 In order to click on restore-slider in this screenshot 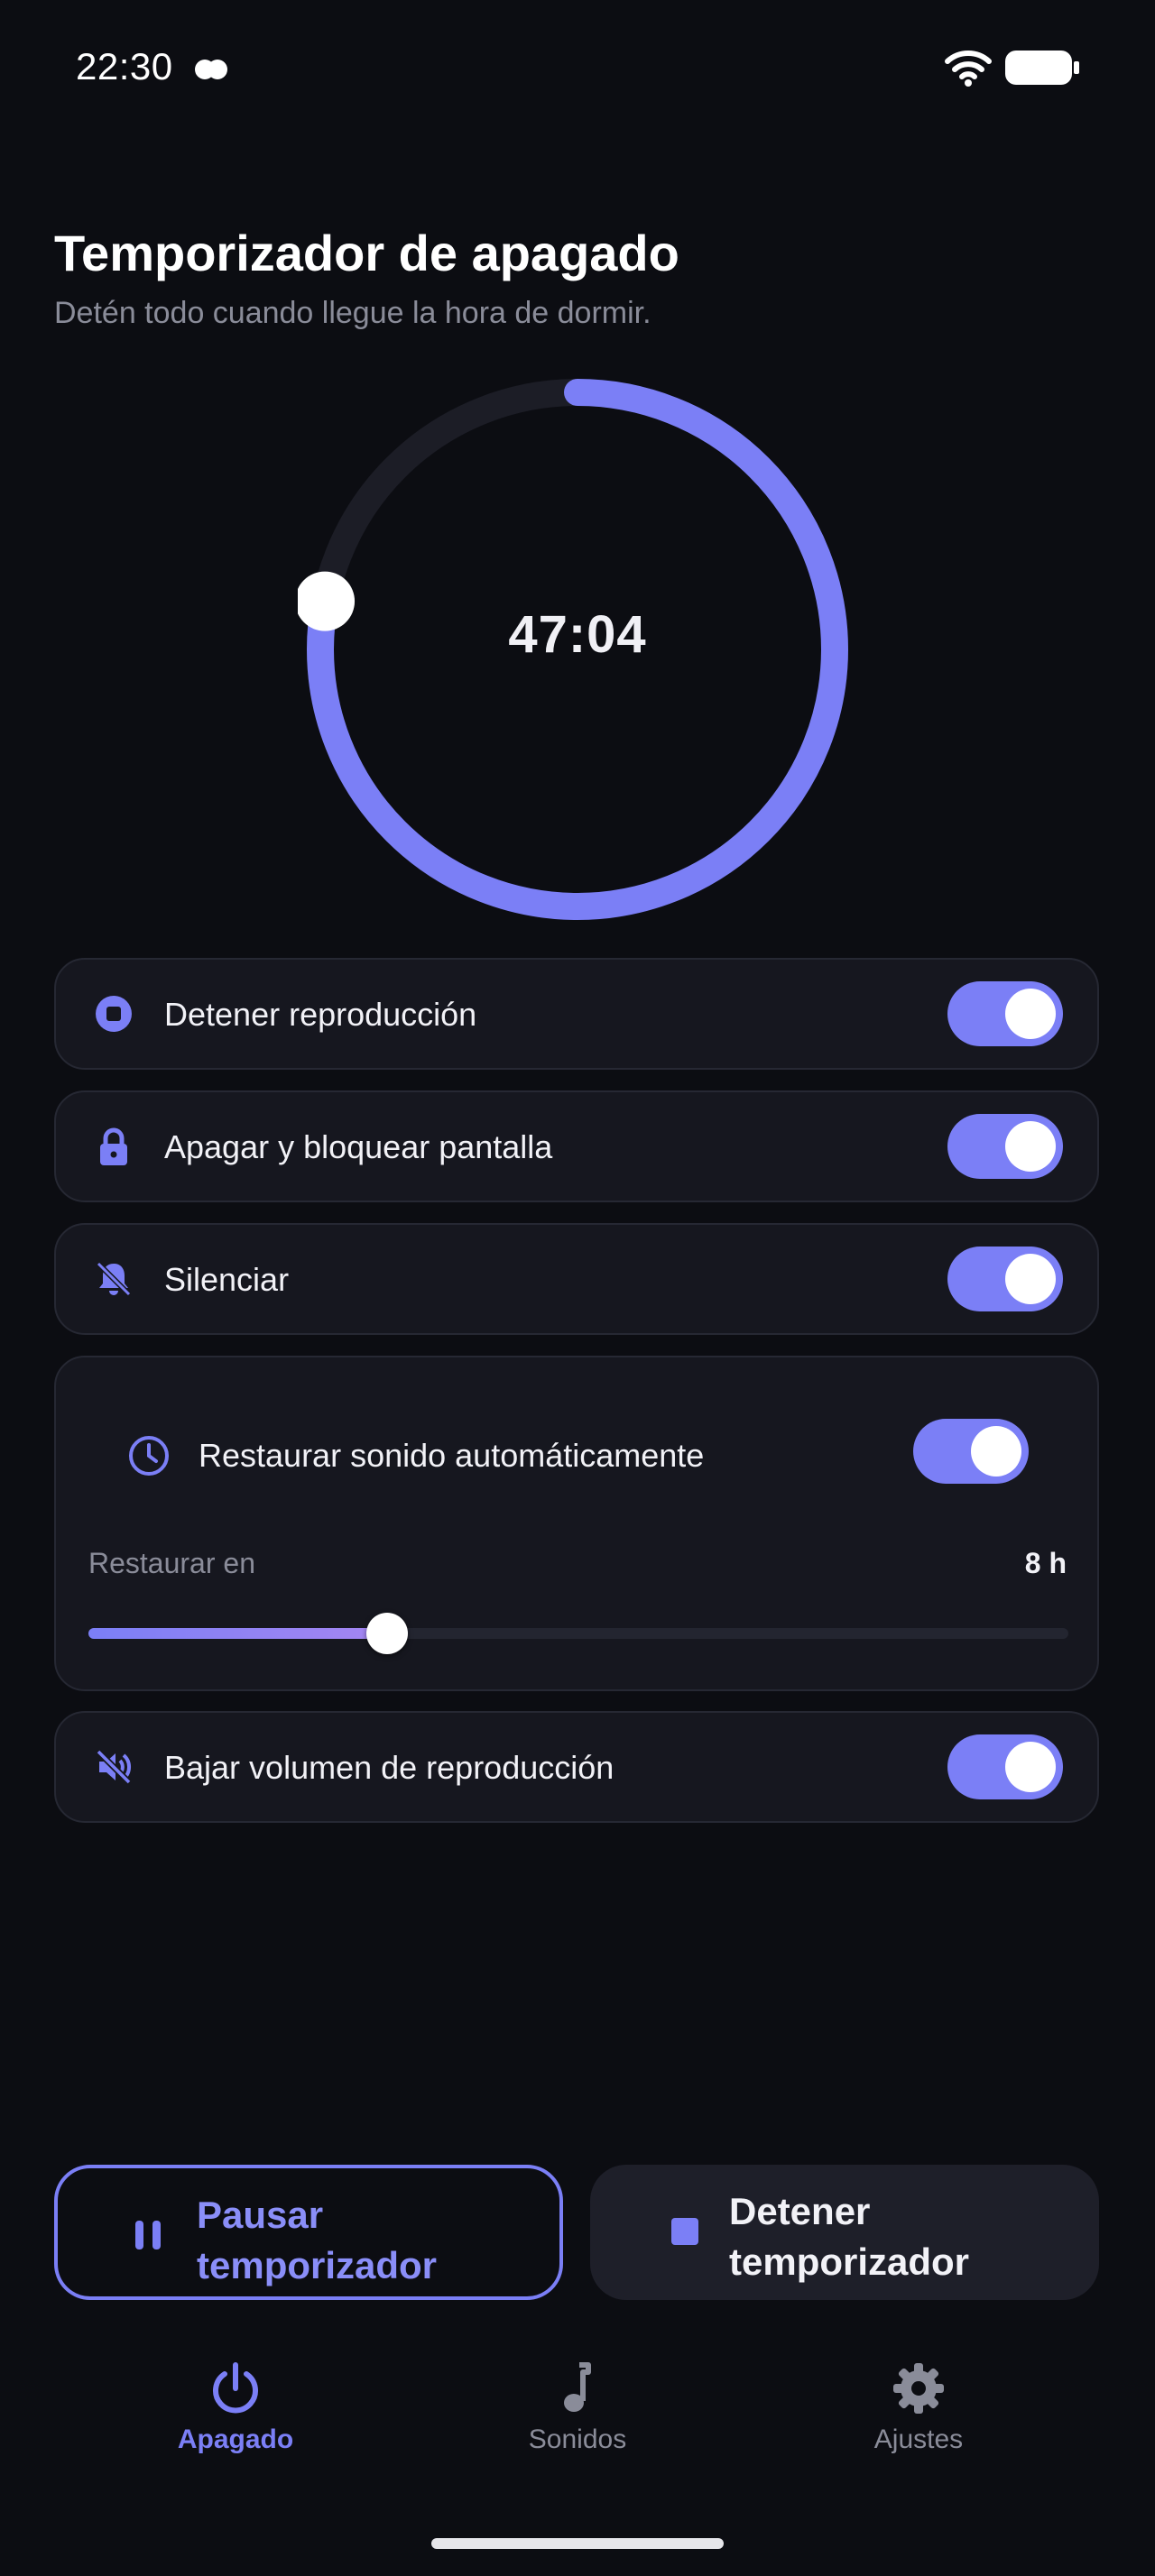, I will do `click(578, 1633)`.